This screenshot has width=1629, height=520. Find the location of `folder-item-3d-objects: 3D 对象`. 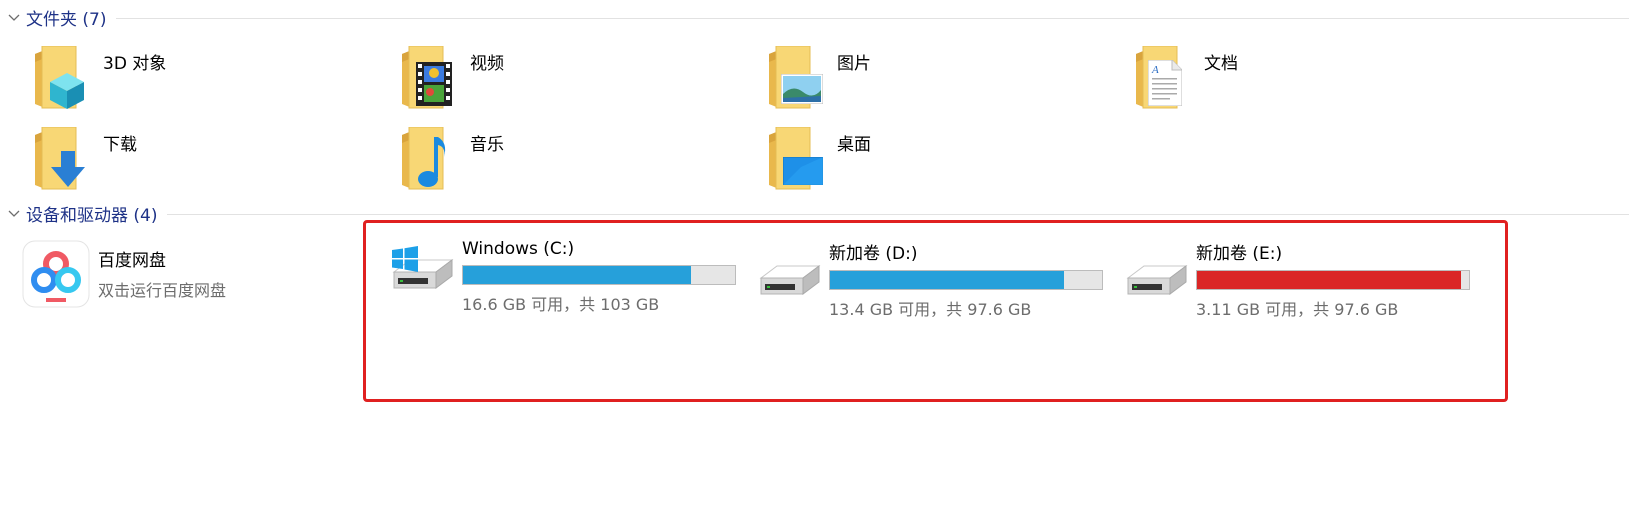

folder-item-3d-objects: 3D 对象 is located at coordinates (180, 78).